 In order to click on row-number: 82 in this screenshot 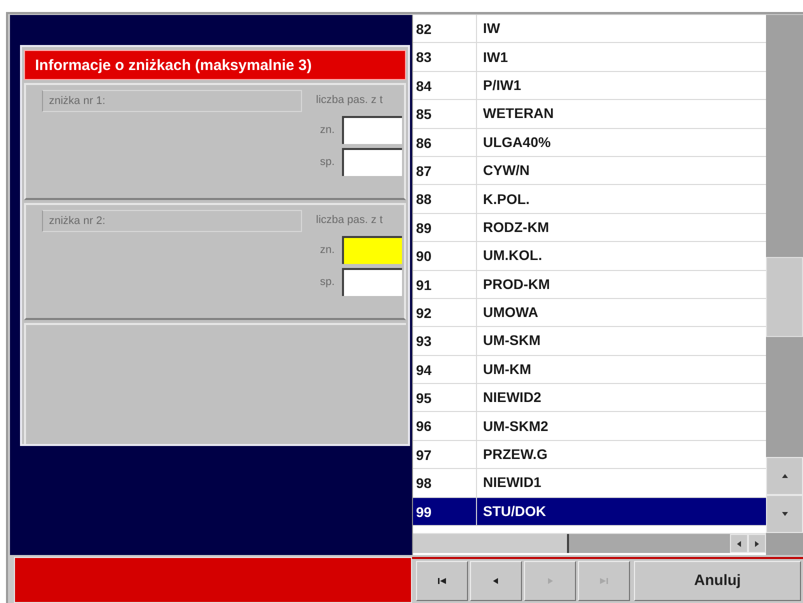, I will do `click(445, 28)`.